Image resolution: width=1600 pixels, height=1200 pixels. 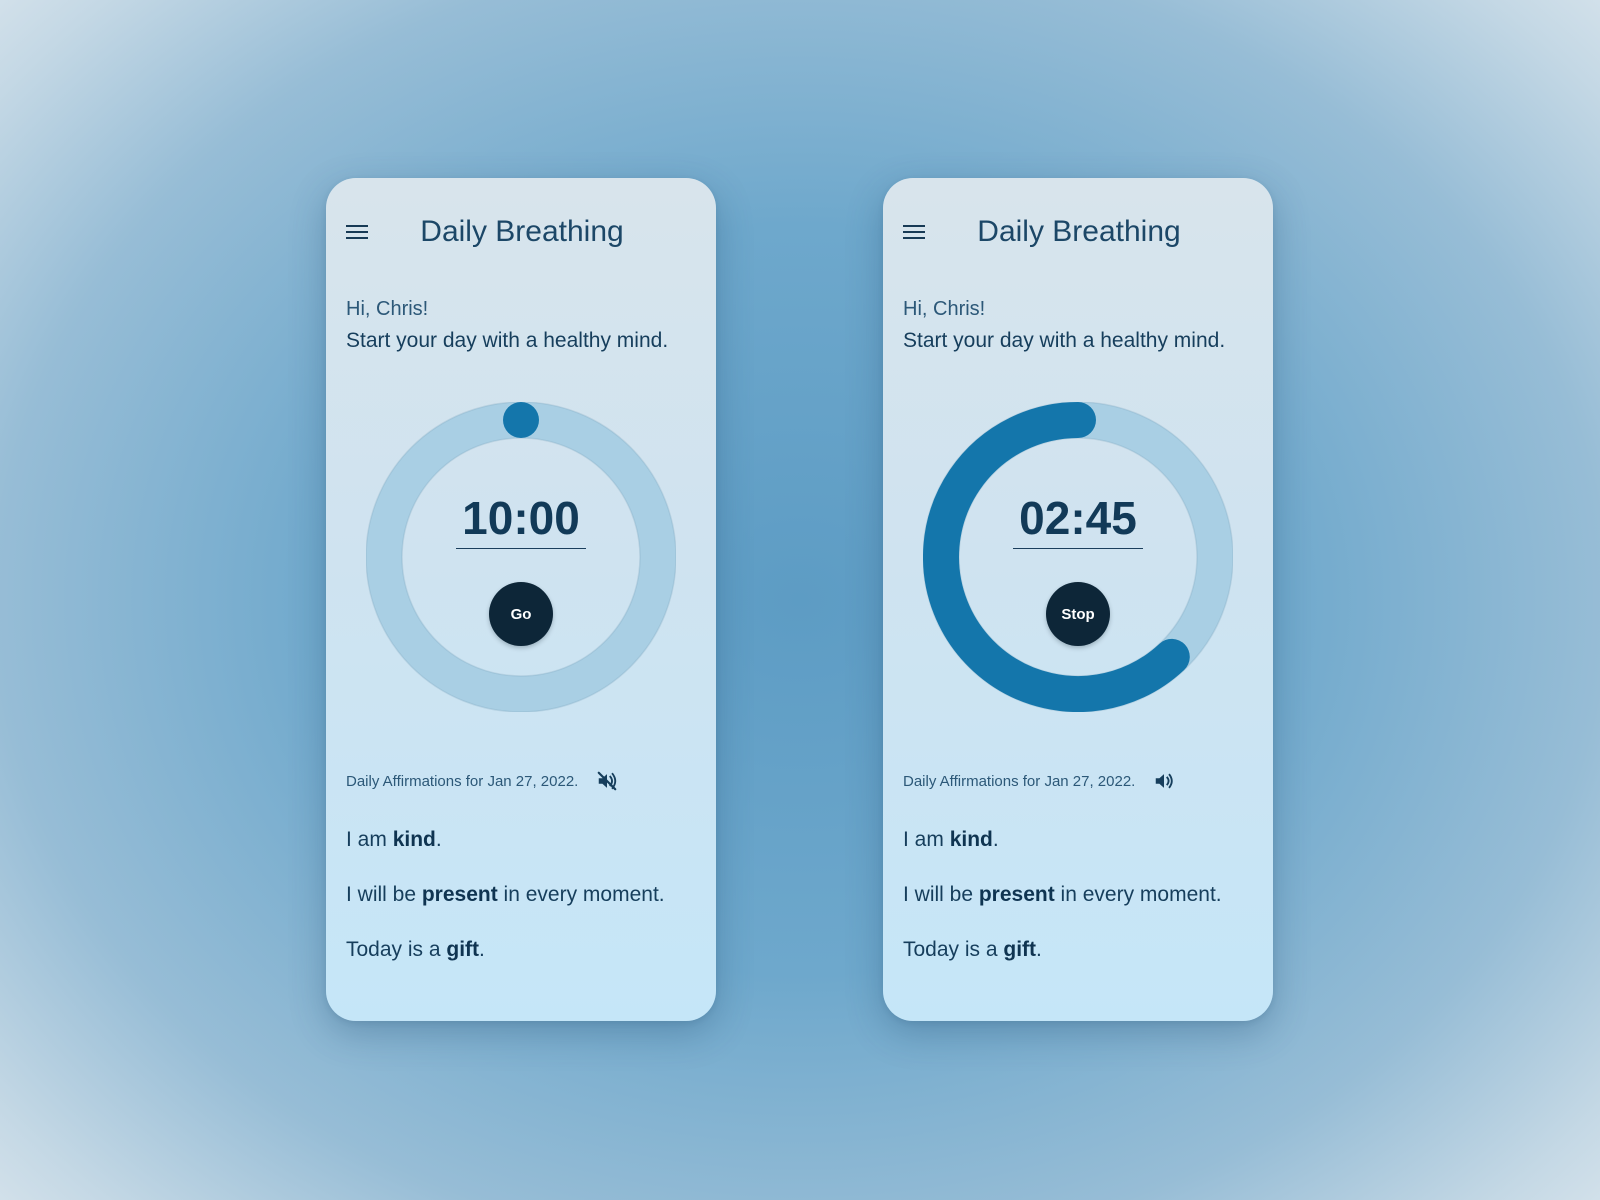 I want to click on speaker-muted-icon, so click(x=607, y=781).